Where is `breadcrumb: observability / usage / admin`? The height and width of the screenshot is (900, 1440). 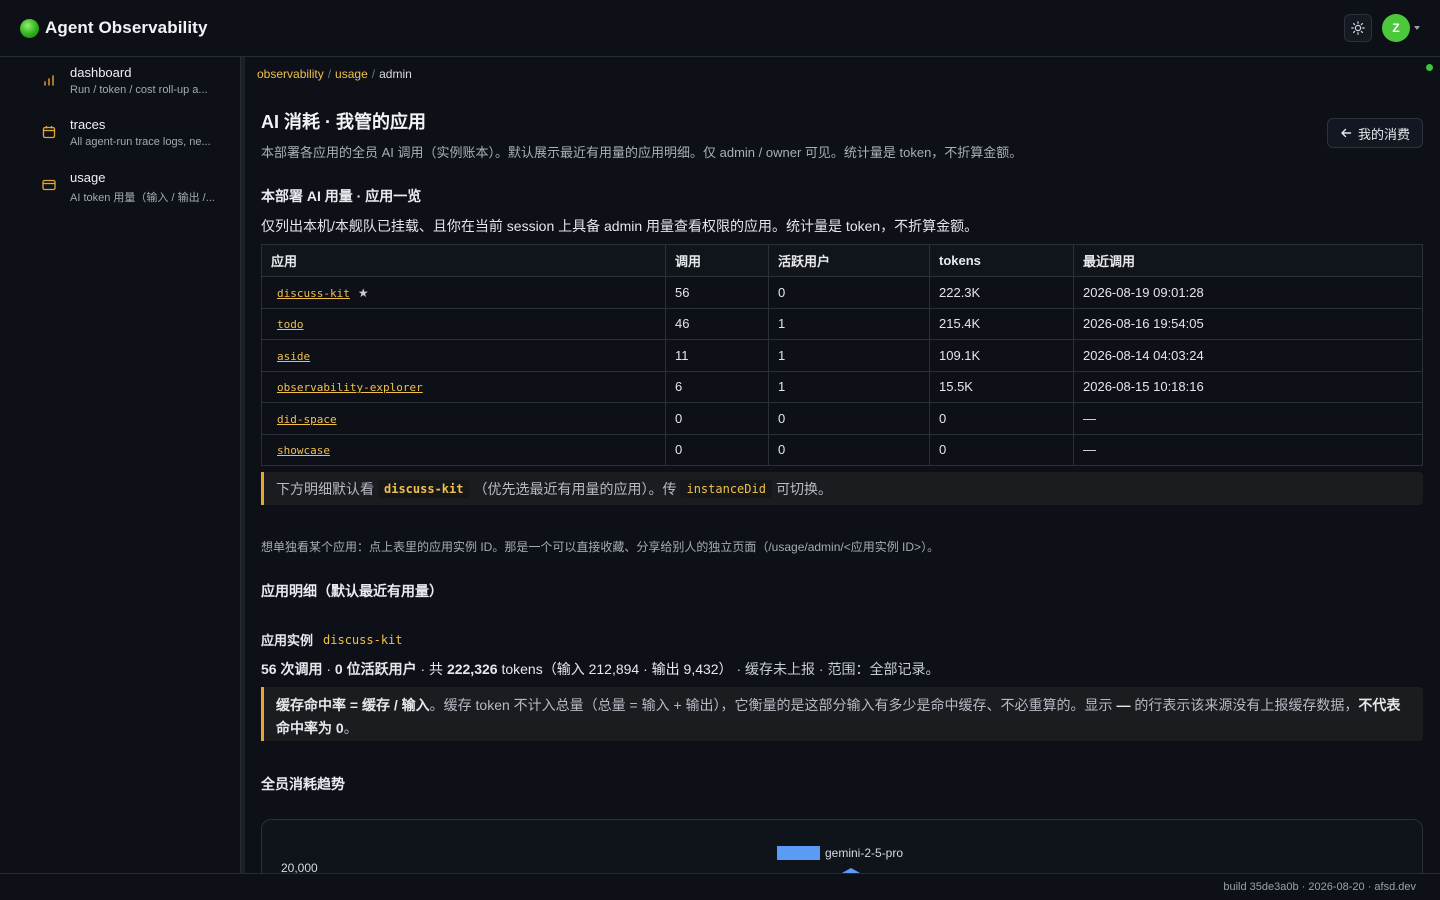
breadcrumb: observability / usage / admin is located at coordinates (334, 74).